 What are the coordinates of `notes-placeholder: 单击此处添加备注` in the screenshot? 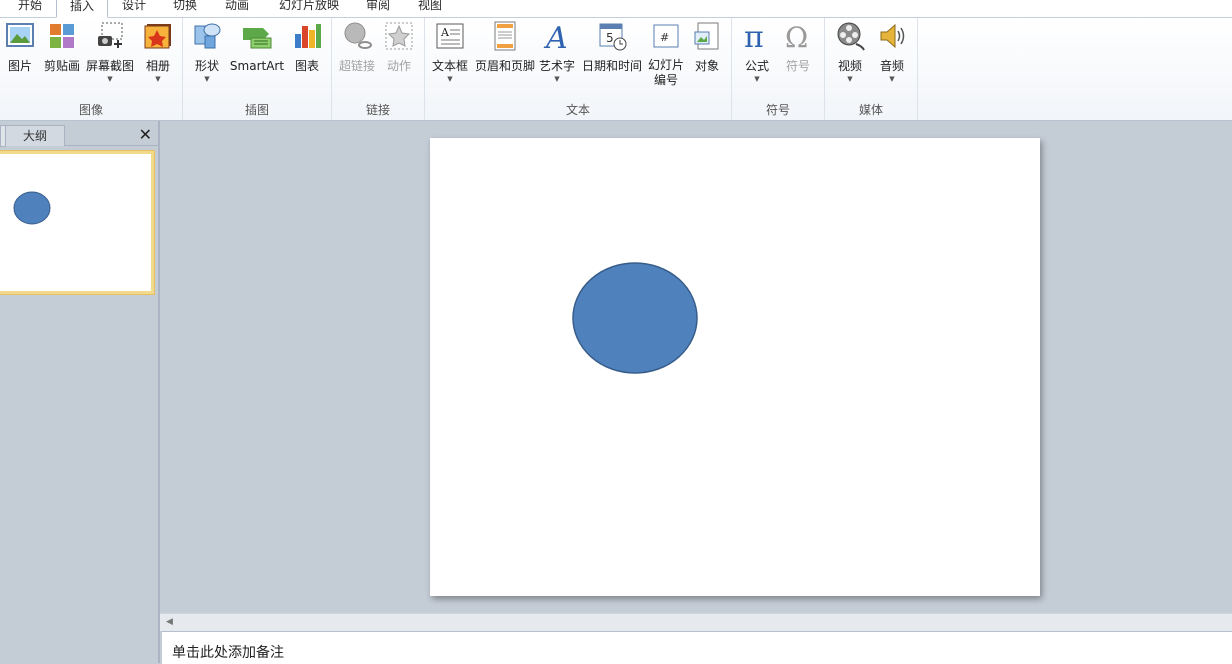 It's located at (228, 653).